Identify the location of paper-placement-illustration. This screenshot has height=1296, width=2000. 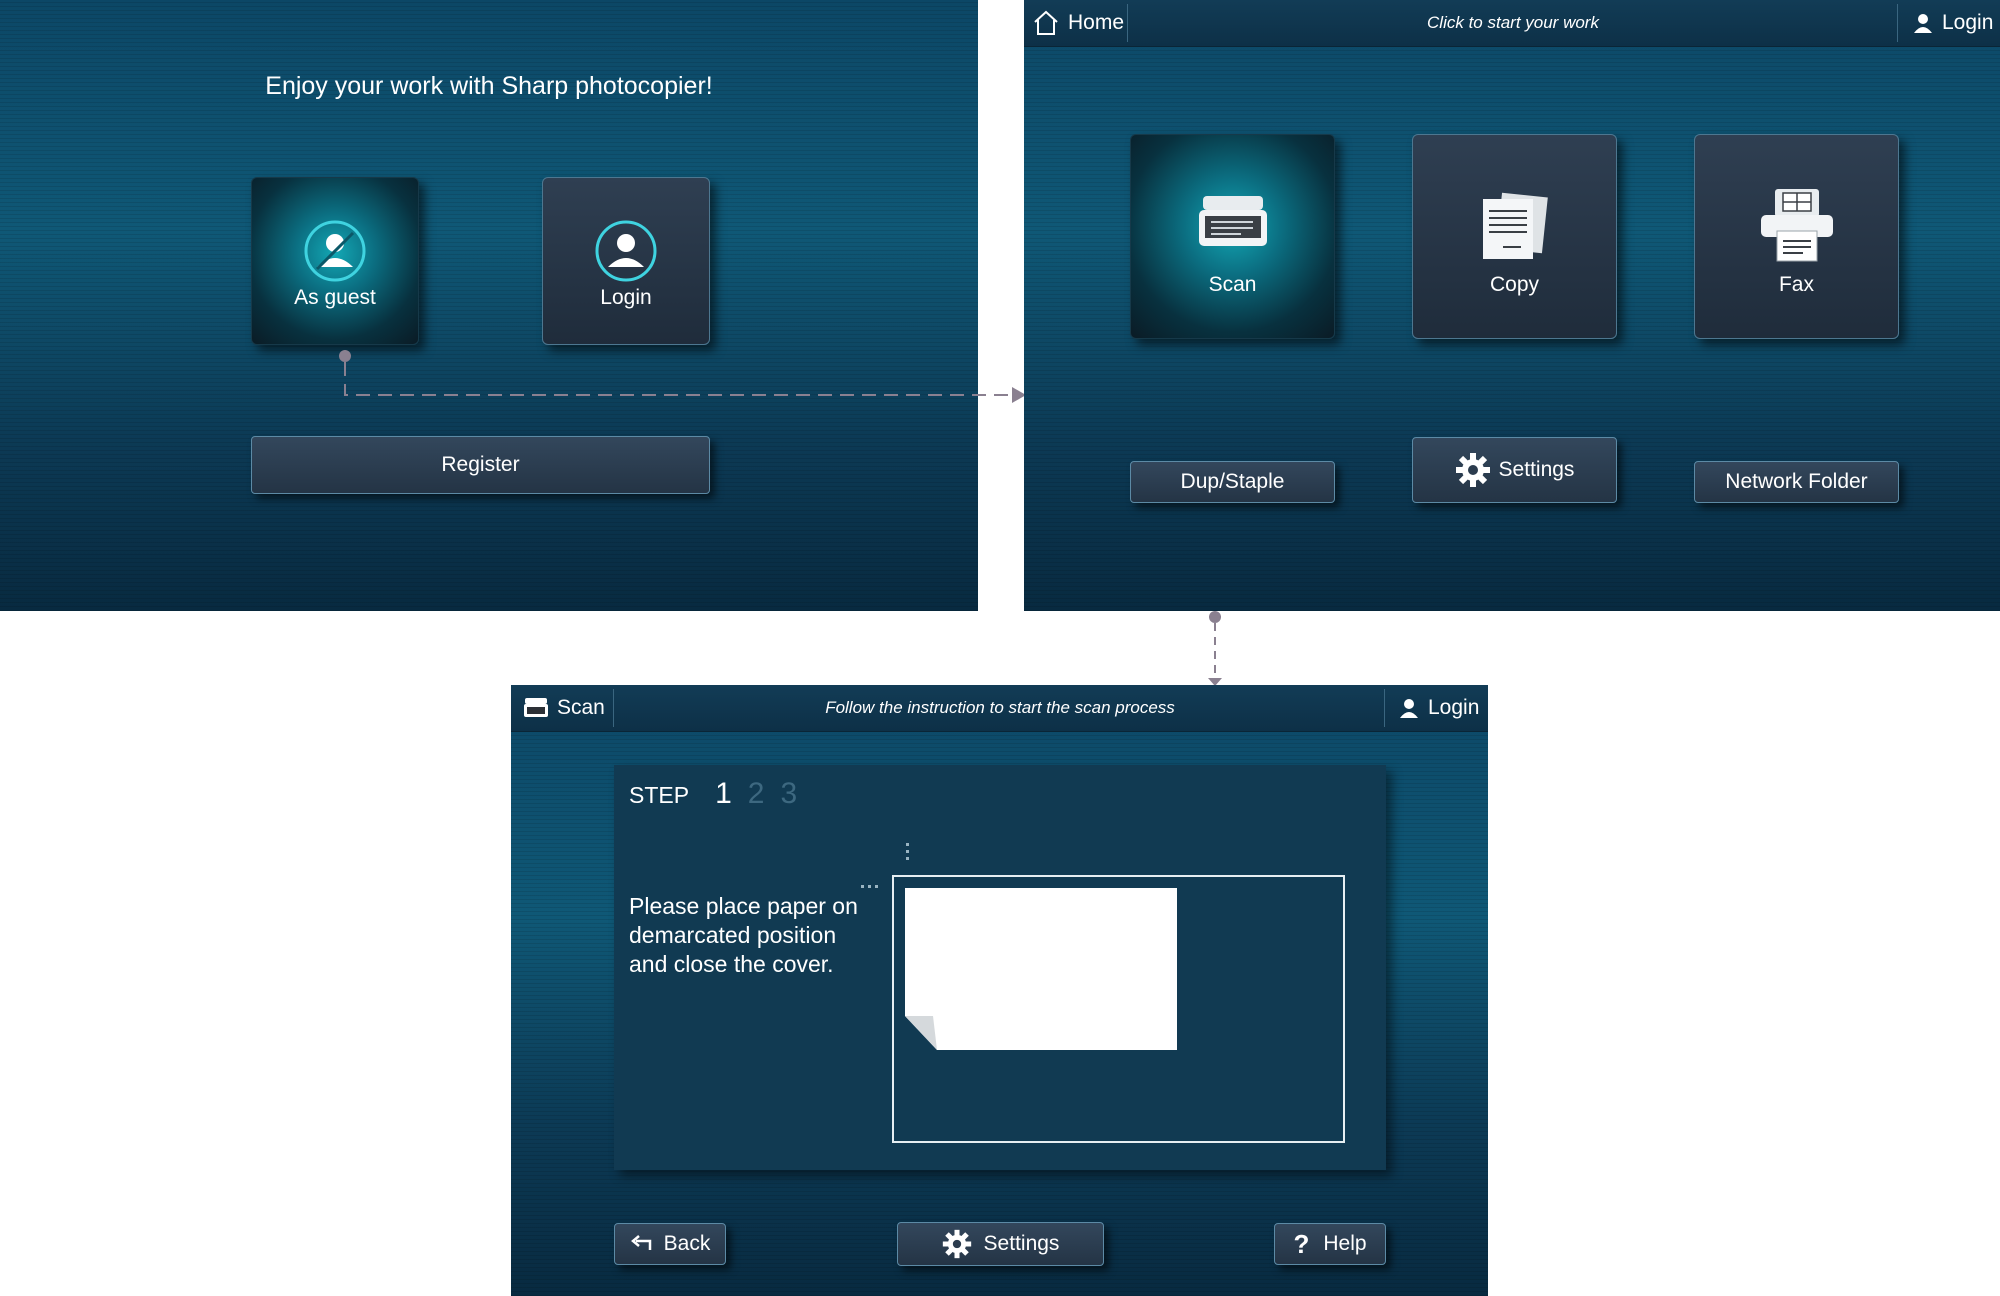
(1041, 969).